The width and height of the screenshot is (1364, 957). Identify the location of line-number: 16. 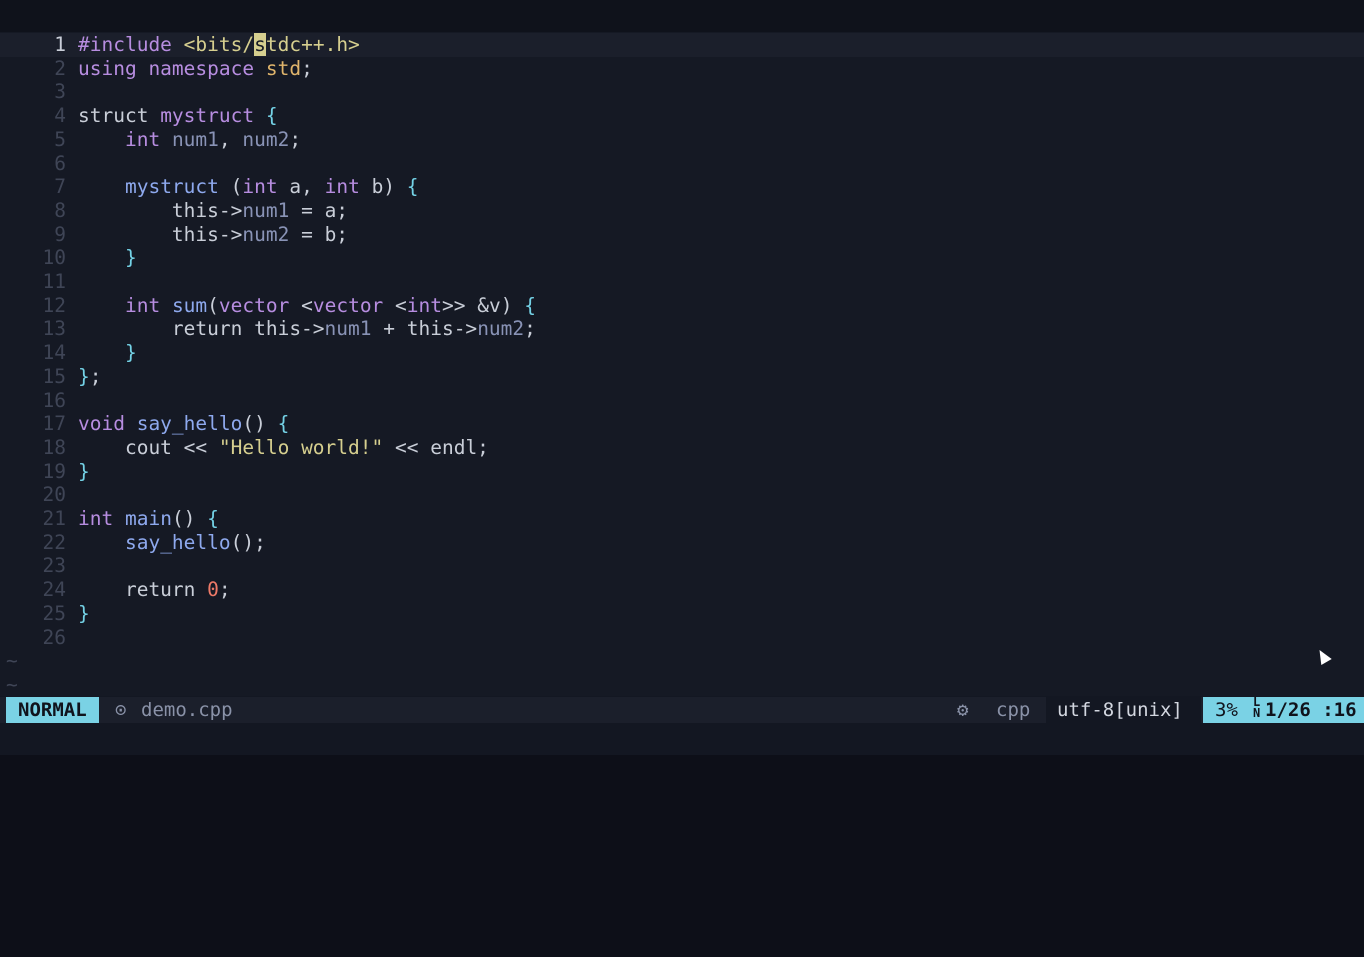
(54, 400).